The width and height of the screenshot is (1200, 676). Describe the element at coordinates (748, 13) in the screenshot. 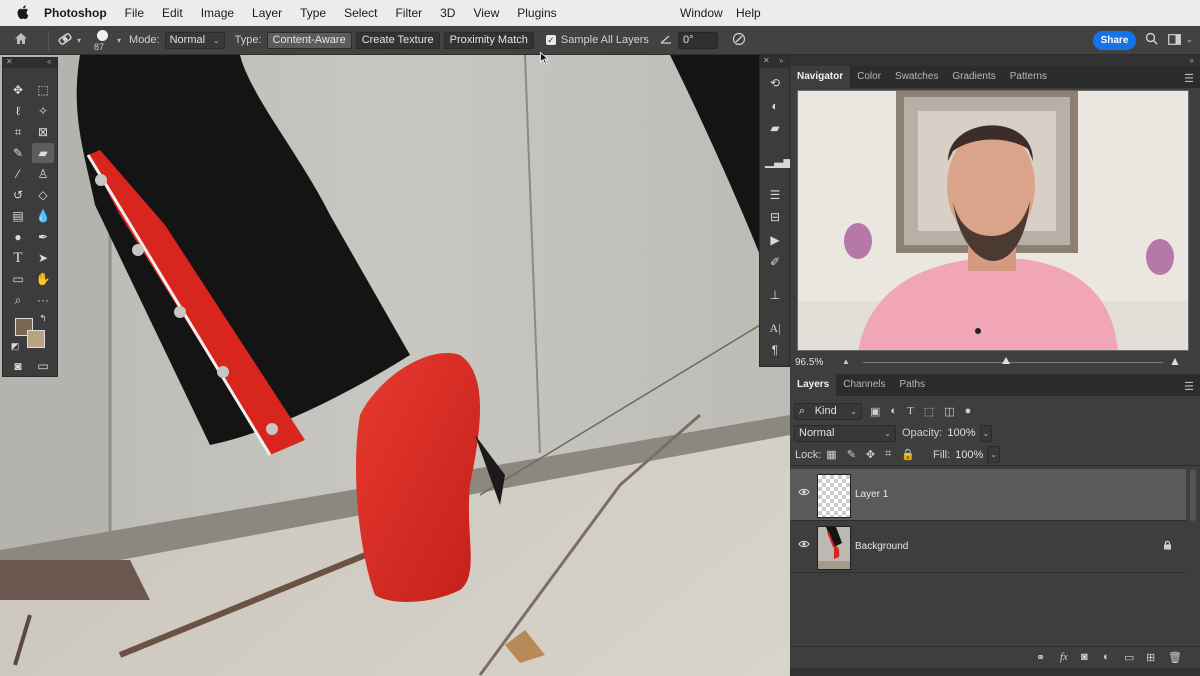

I see `menu-help: Help` at that location.